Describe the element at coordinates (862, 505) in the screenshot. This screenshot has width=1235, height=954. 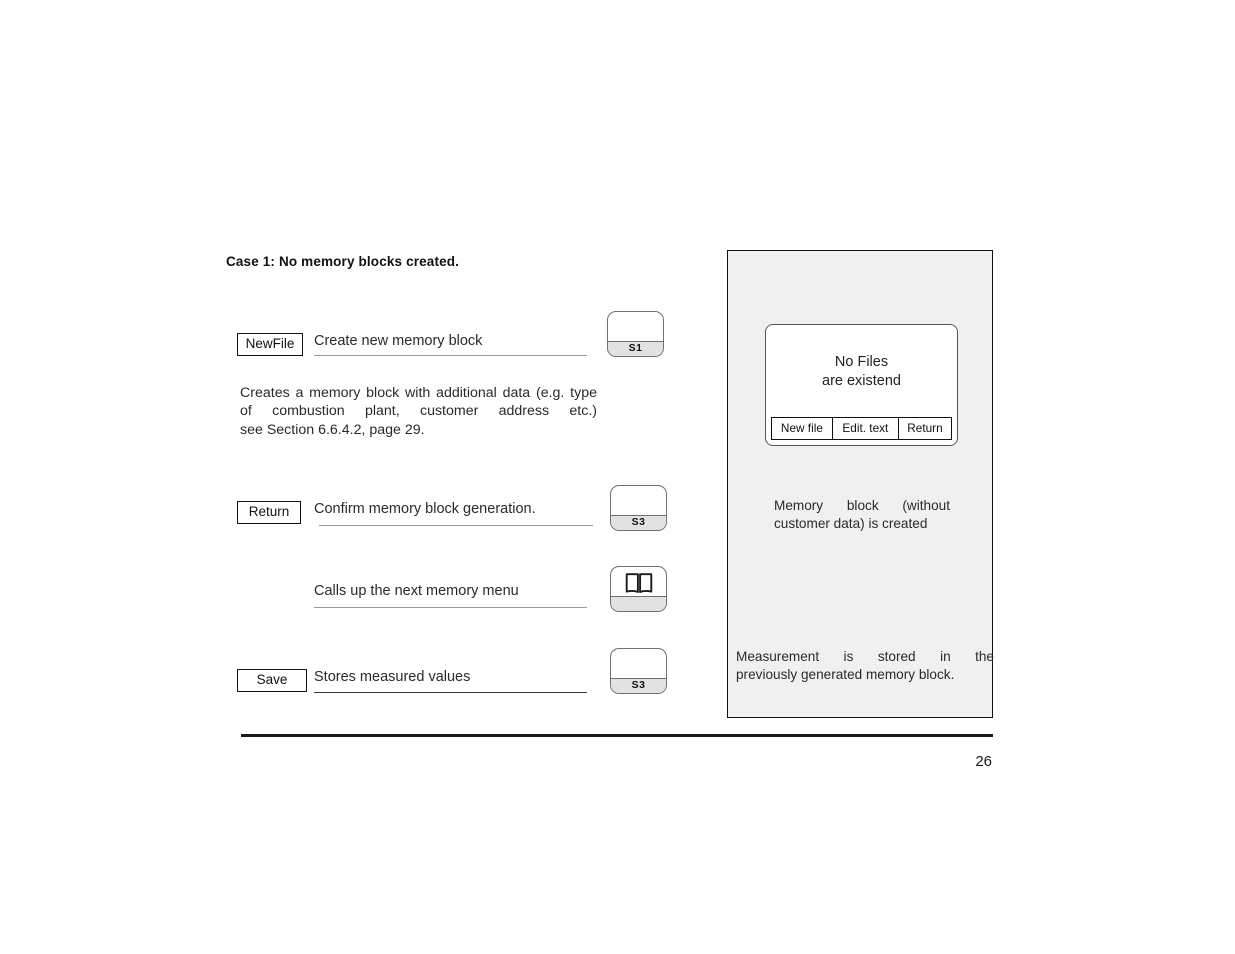
I see `note-created-line-1: Memory block (without` at that location.